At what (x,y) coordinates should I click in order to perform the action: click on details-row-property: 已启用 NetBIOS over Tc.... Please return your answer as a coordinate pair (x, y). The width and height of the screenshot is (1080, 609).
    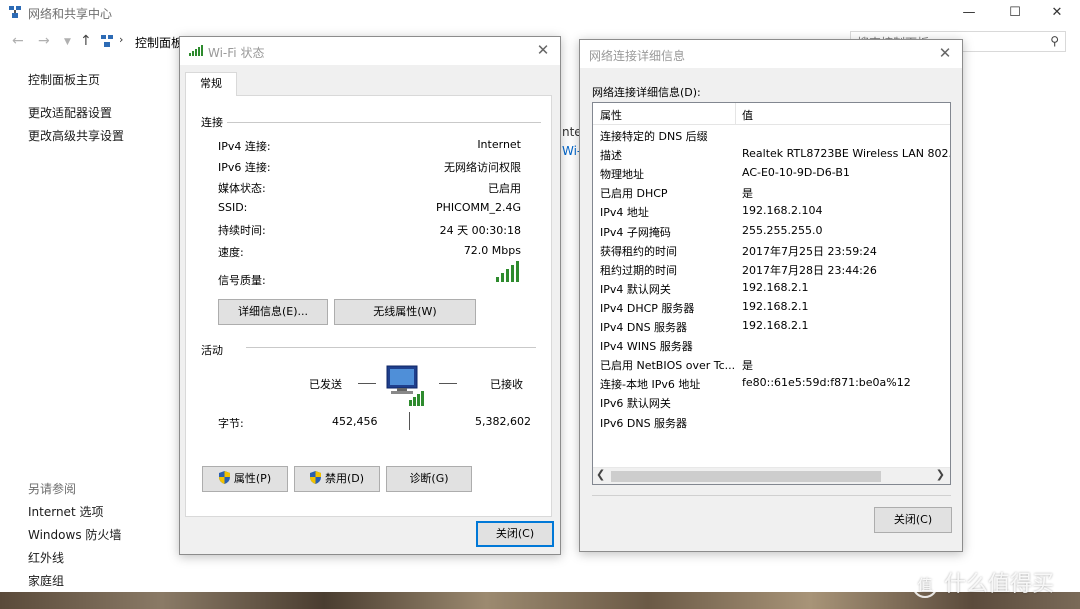
    Looking at the image, I should click on (668, 366).